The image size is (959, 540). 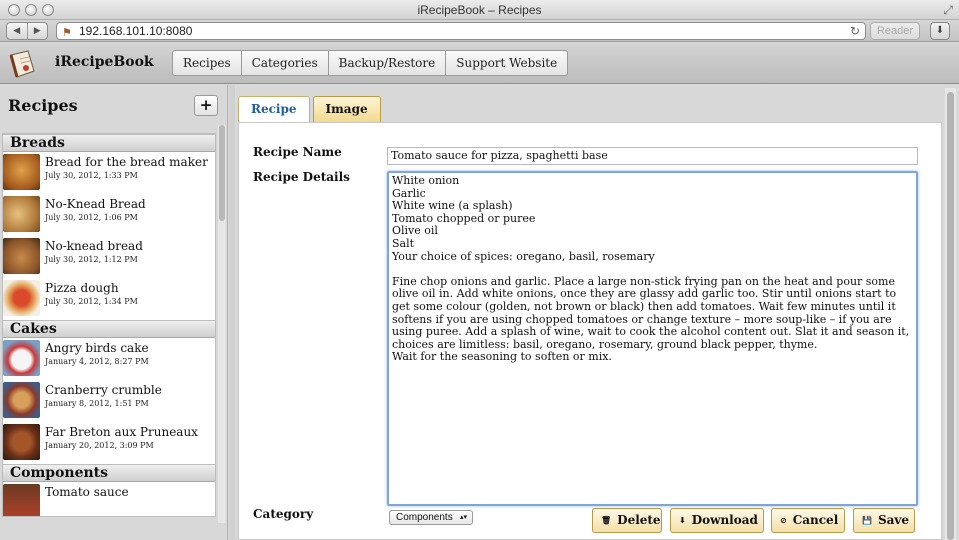 I want to click on save-icon: 💾, so click(x=867, y=520).